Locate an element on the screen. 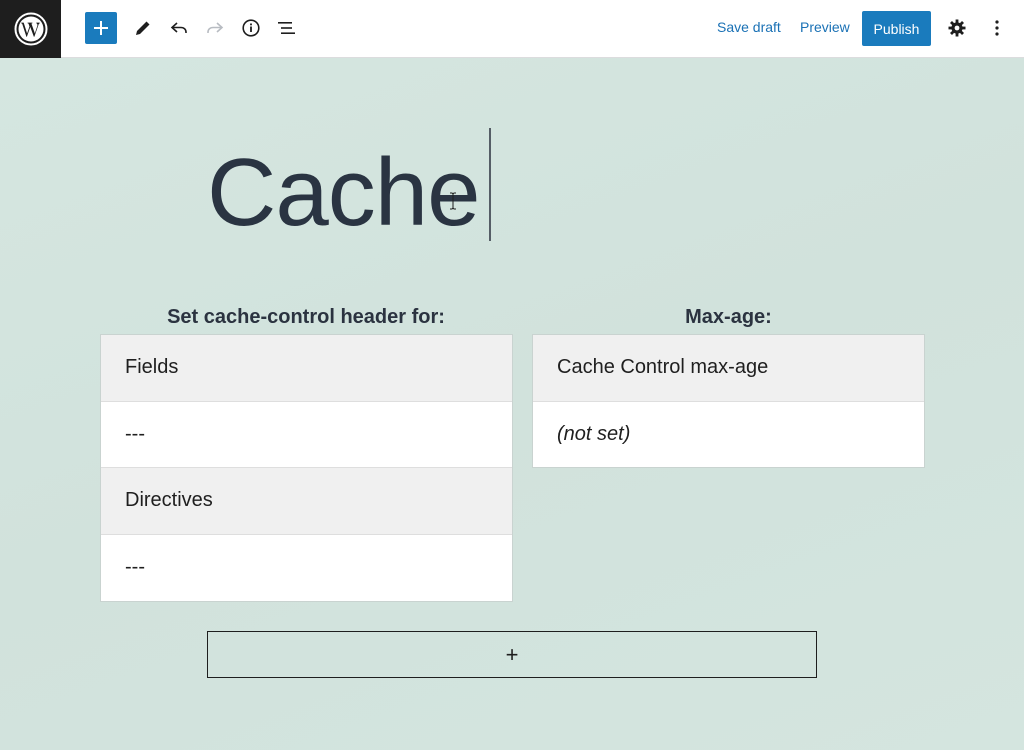  redo-icon is located at coordinates (215, 27).